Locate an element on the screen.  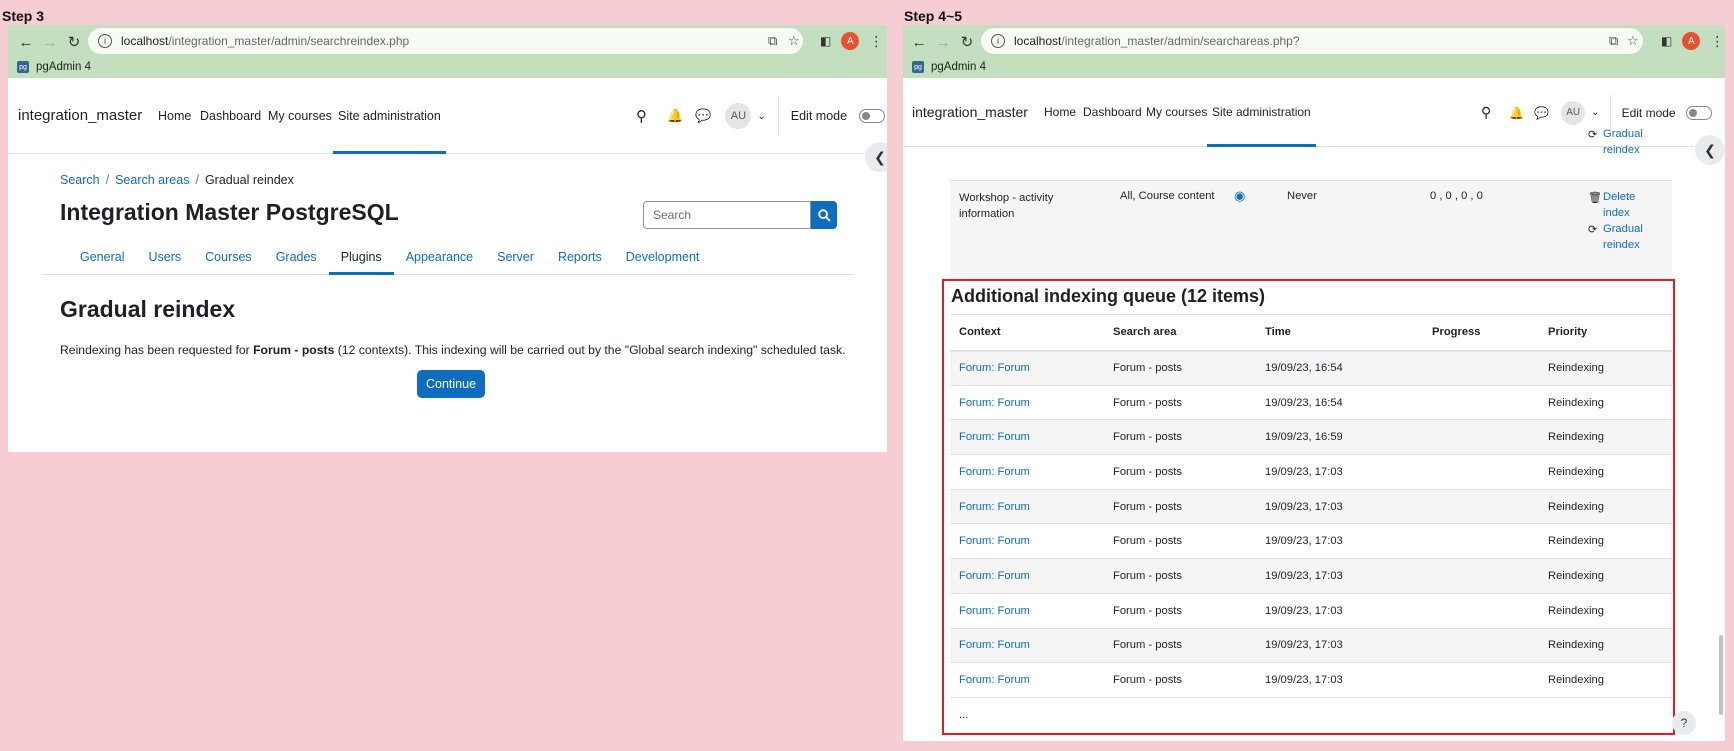
tab-appearance: Appearance is located at coordinates (439, 257).